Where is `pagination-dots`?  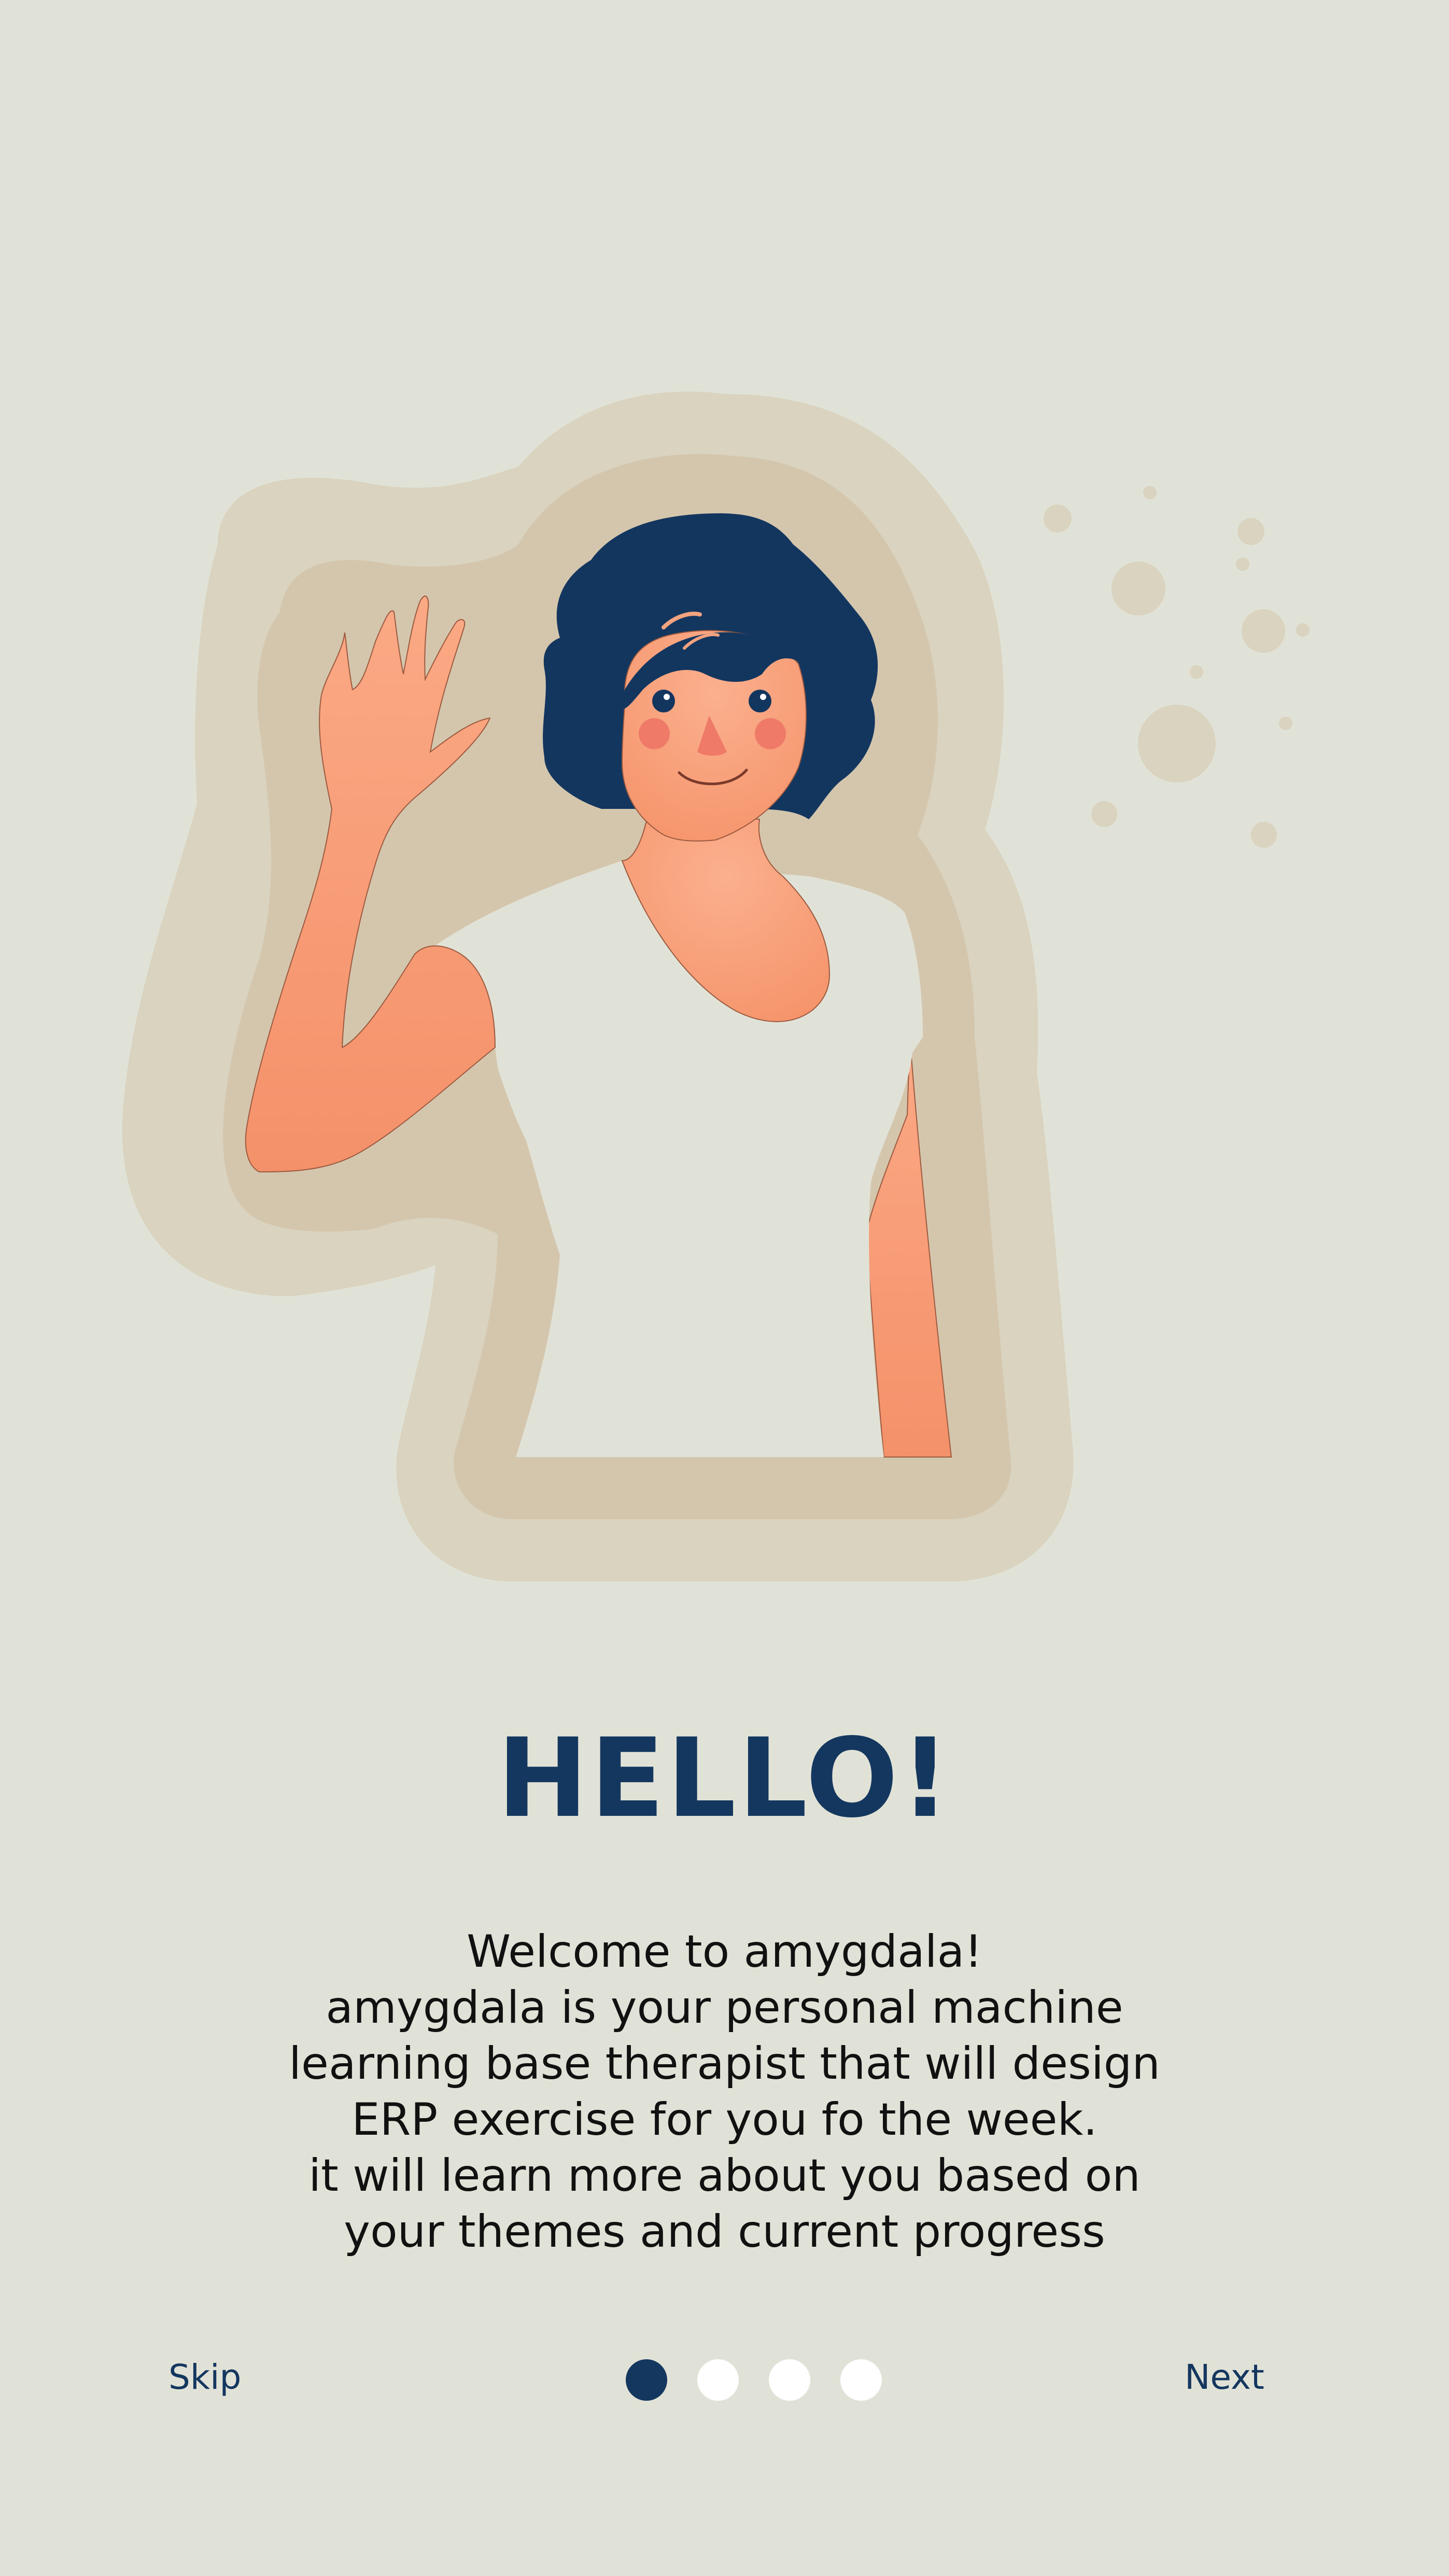 pagination-dots is located at coordinates (754, 2380).